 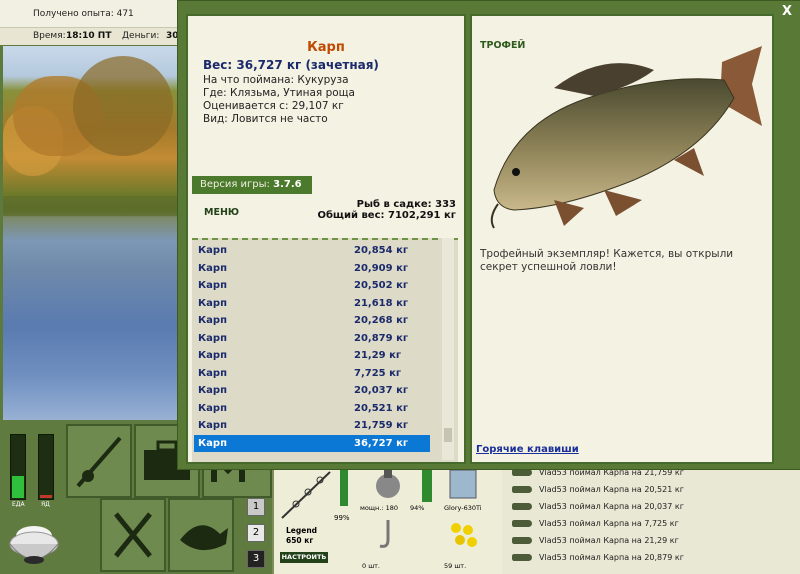 What do you see at coordinates (312, 391) in the screenshot?
I see `keepnet-row: Карп 20,037 кг` at bounding box center [312, 391].